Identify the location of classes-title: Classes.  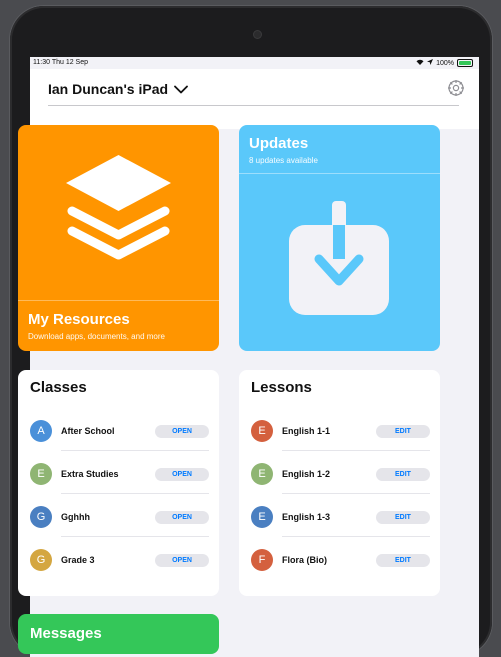
(58, 387).